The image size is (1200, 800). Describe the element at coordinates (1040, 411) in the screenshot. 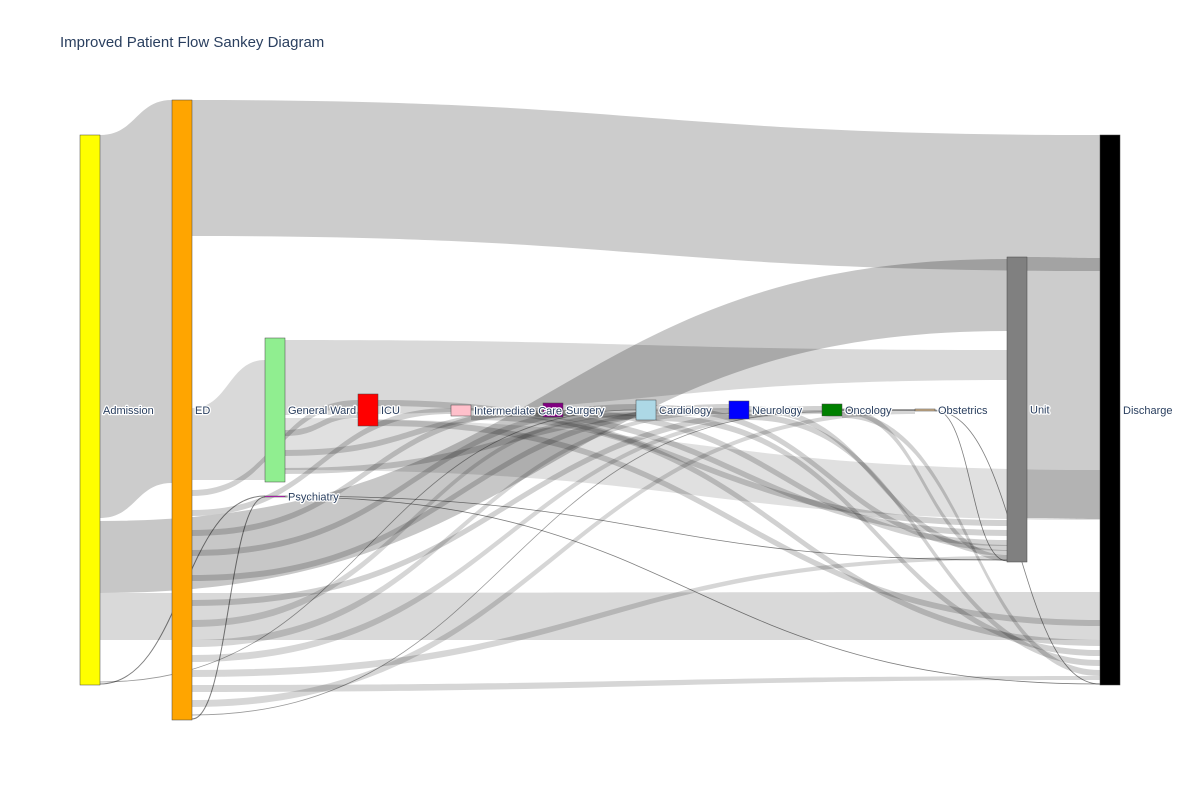

I see `node-label-unit: Unit` at that location.